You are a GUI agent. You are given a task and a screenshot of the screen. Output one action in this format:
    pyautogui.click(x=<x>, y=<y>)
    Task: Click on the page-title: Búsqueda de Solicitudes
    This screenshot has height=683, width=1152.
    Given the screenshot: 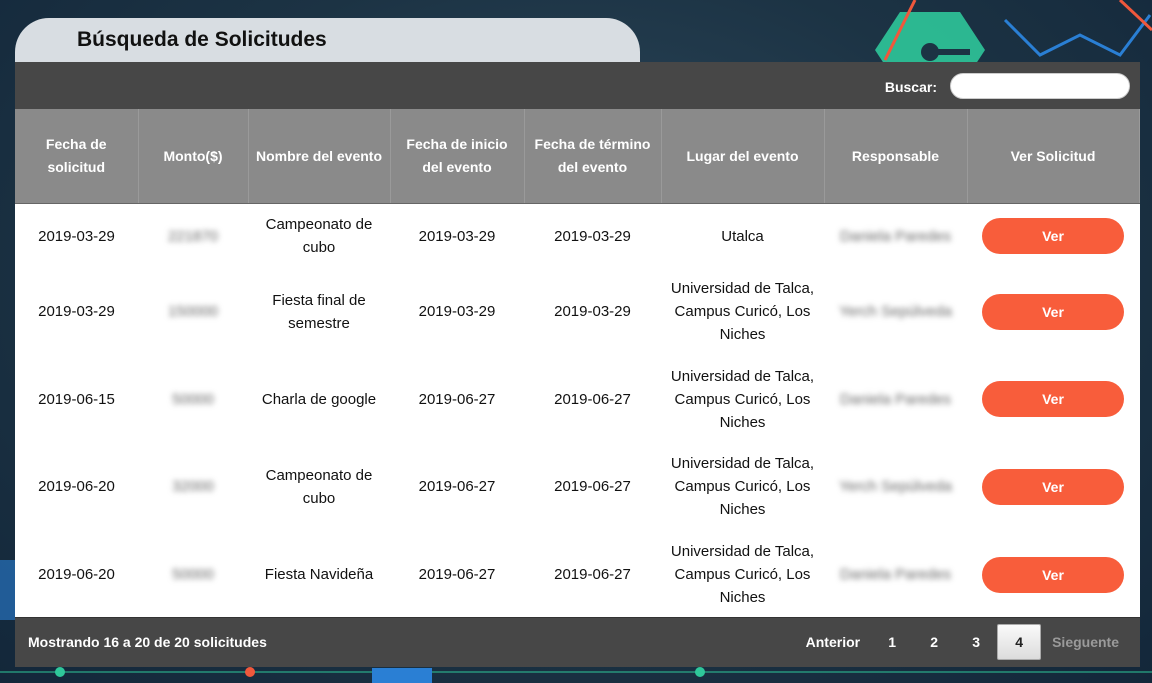 What is the action you would take?
    pyautogui.click(x=202, y=39)
    